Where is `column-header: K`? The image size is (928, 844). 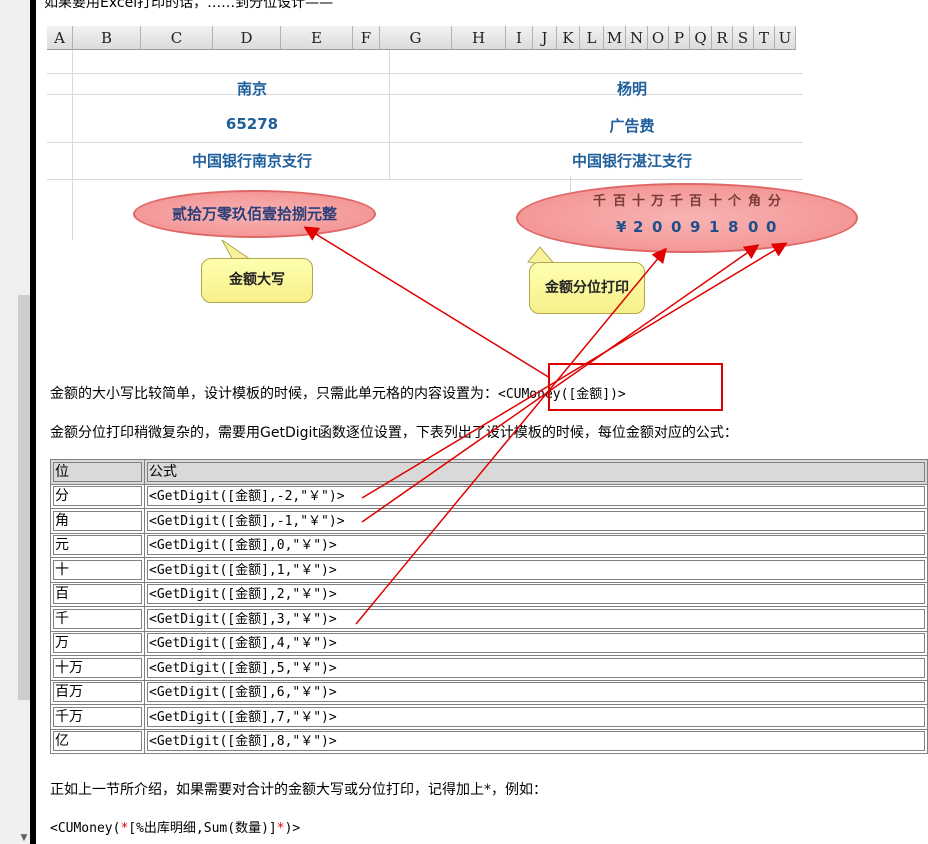 column-header: K is located at coordinates (568, 38).